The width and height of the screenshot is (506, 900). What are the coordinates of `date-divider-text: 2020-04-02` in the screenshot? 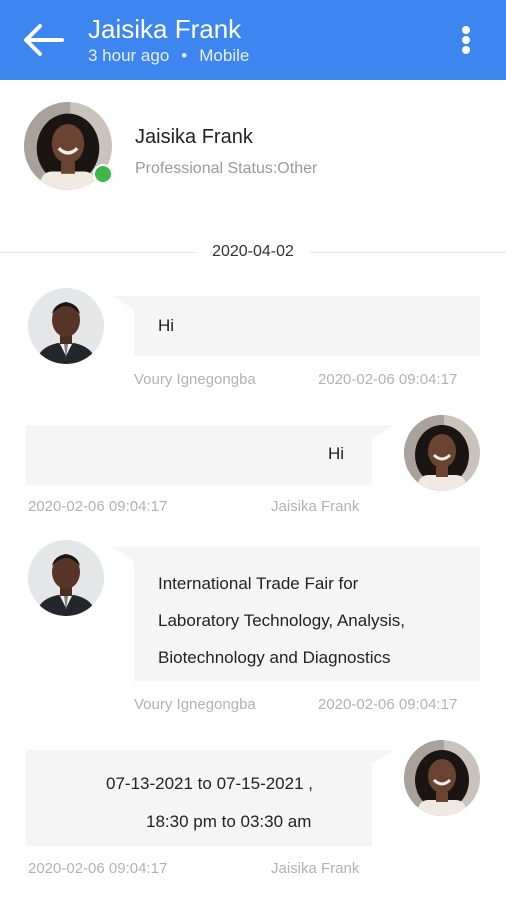 It's located at (253, 251).